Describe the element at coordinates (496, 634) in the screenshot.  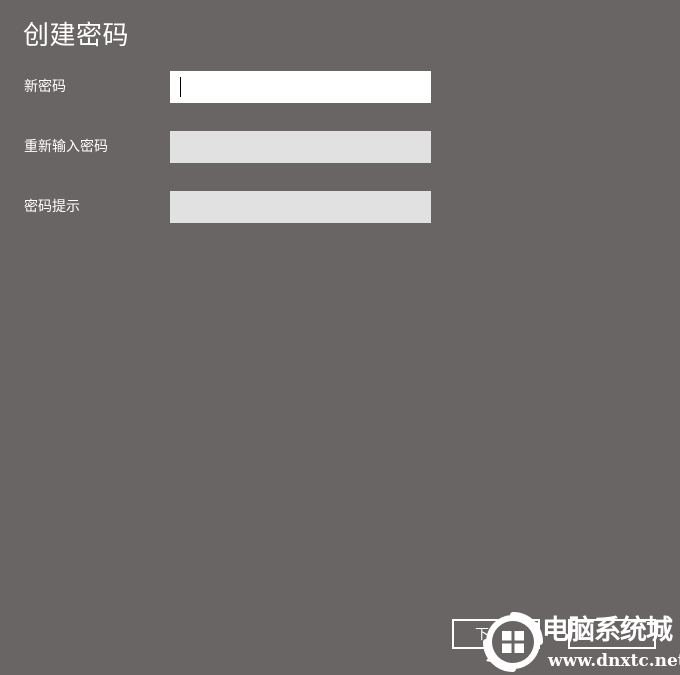
I see `next-button: 下一步` at that location.